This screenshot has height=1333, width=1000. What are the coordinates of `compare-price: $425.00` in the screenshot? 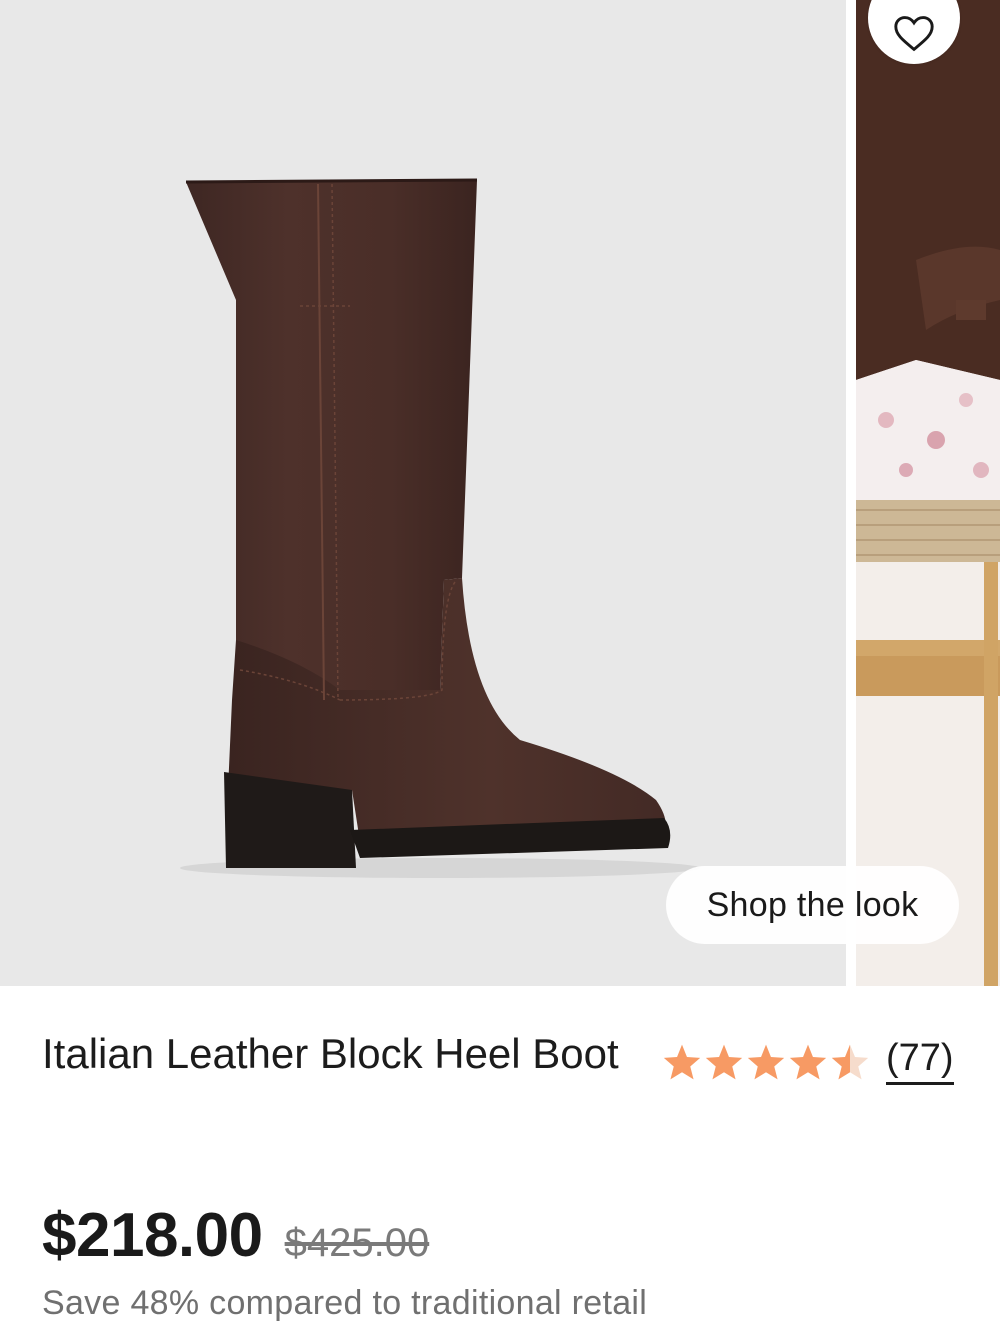 It's located at (357, 1243).